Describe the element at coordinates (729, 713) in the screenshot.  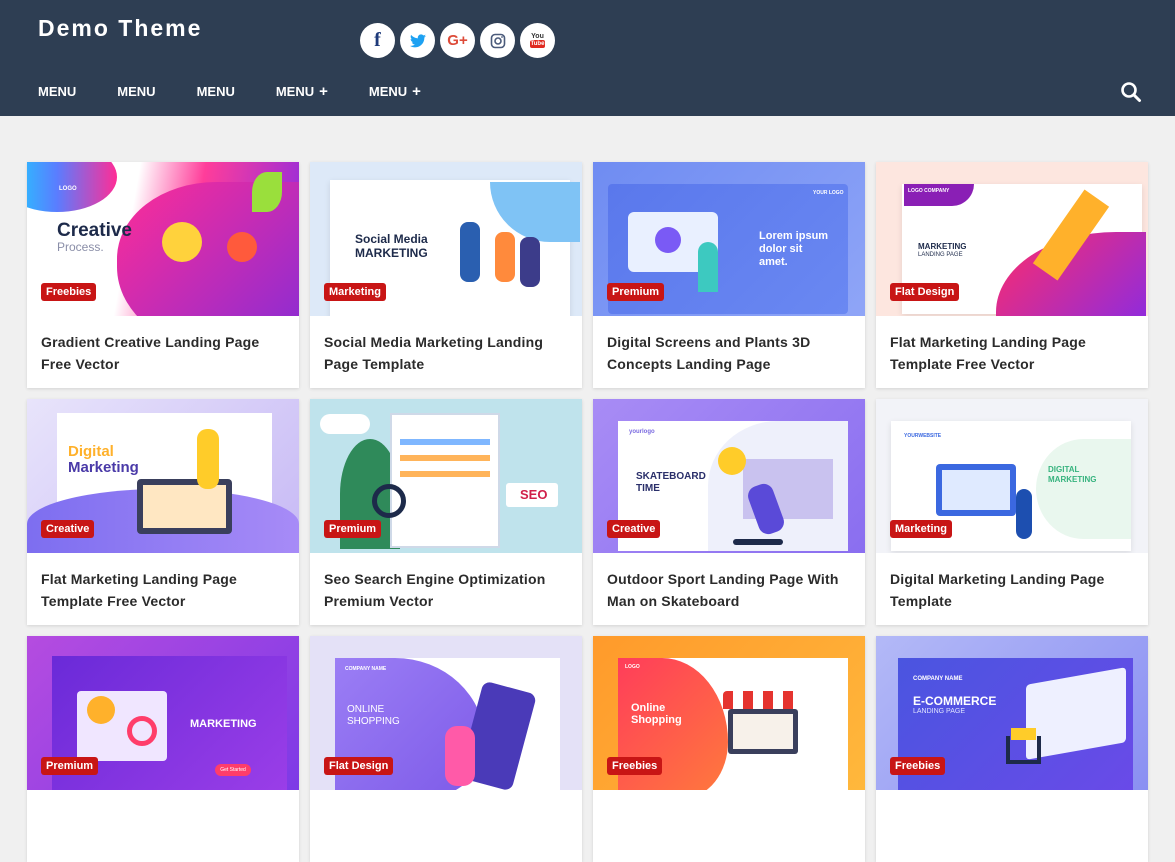
I see `post-thumbnail: LOGO Online Shopping Freebies` at that location.